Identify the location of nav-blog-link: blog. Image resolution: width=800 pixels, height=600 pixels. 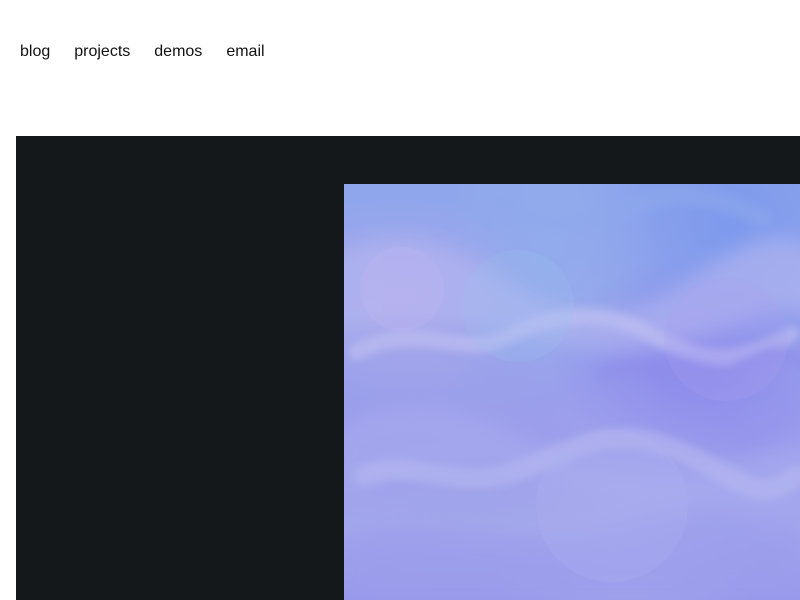
(35, 52).